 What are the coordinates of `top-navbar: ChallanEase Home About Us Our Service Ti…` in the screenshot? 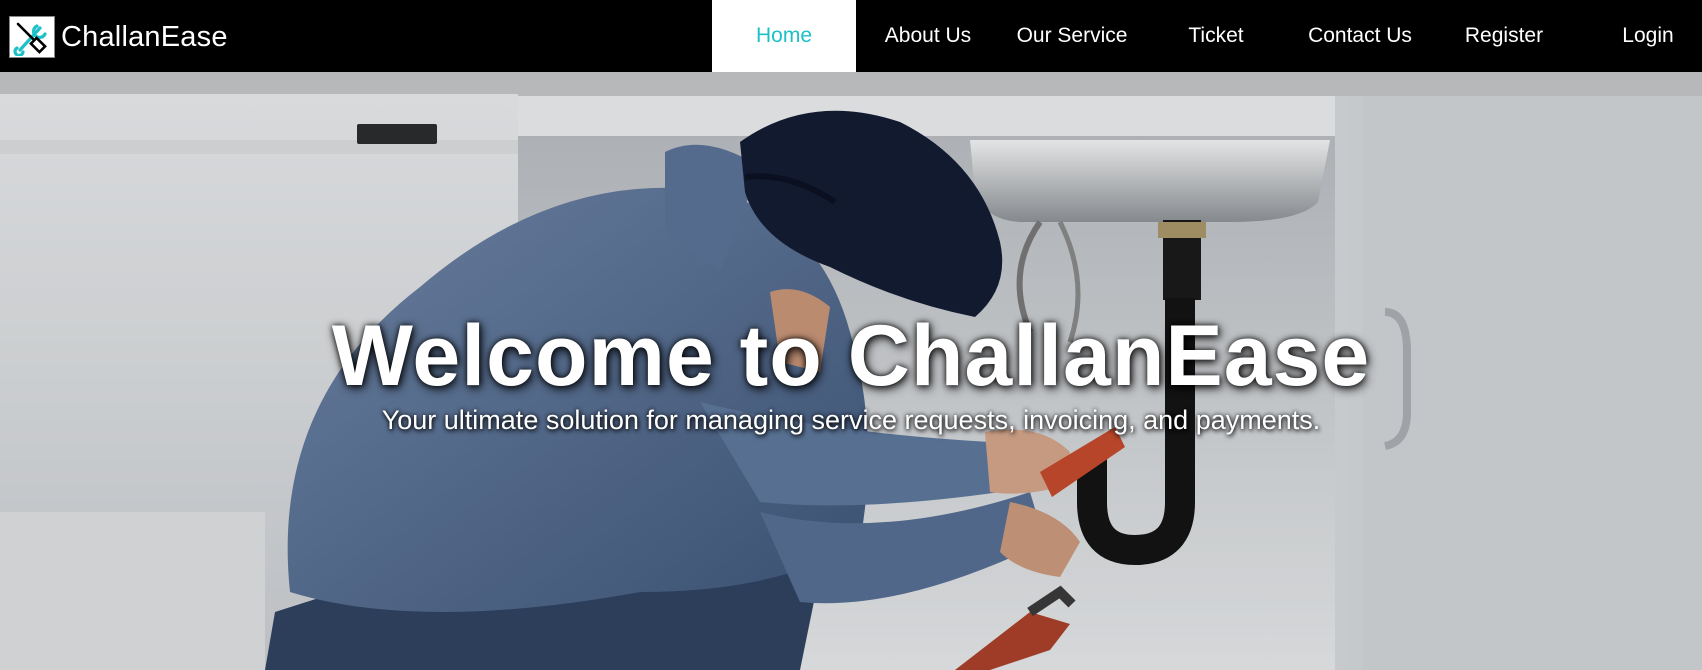 It's located at (851, 36).